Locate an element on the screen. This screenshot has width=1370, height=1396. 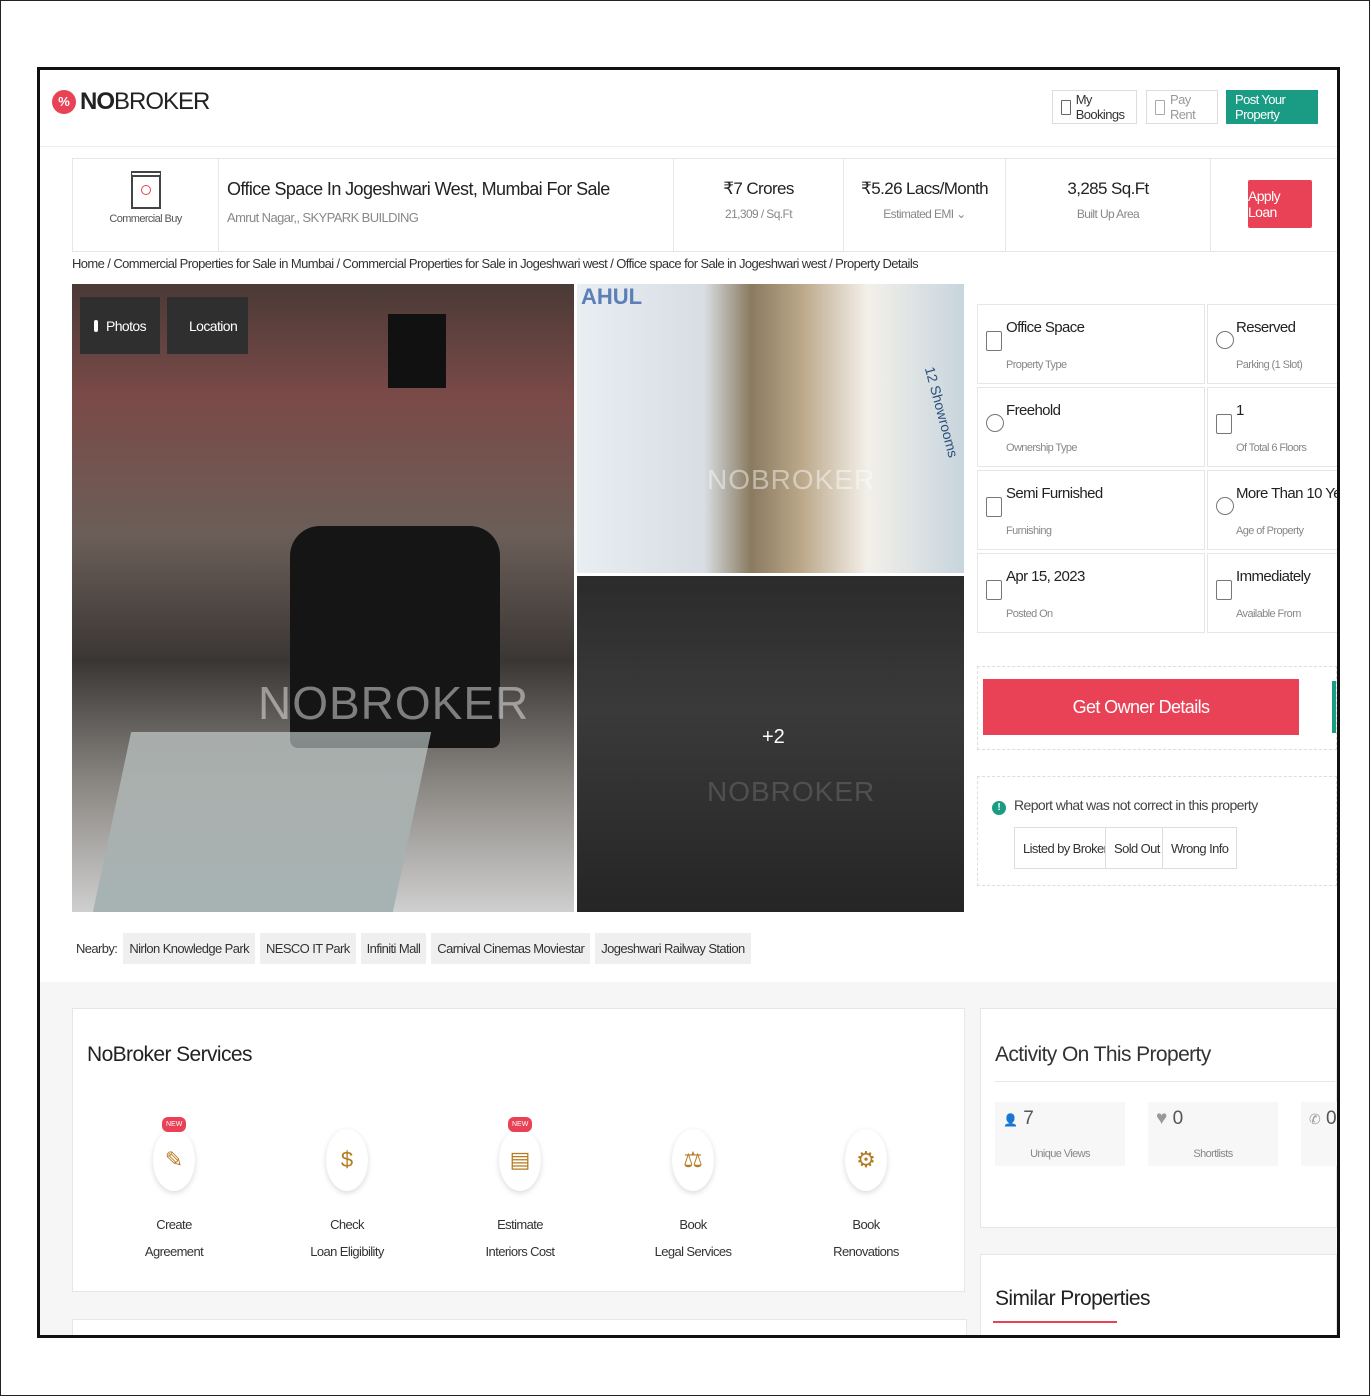
service-interiors-cost: NEW ▤ Estimate Interiors Cost is located at coordinates (520, 1191).